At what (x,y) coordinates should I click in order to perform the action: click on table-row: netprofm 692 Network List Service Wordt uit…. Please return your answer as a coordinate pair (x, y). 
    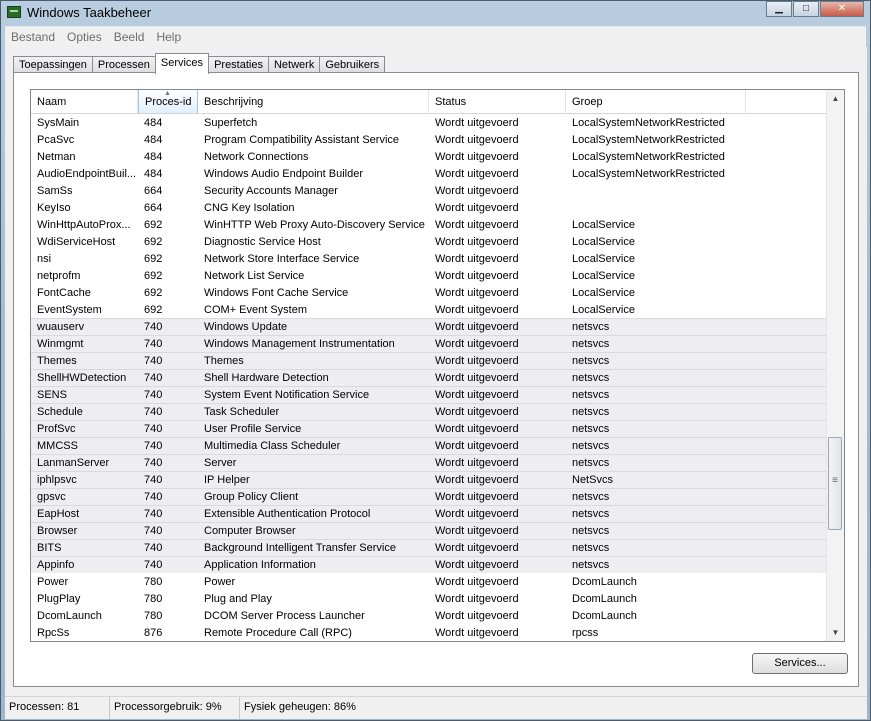
    Looking at the image, I should click on (429, 275).